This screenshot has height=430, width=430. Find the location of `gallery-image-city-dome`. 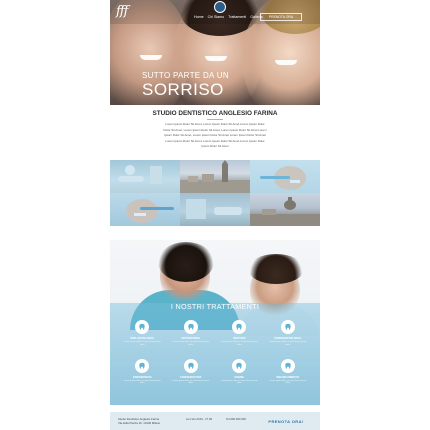

gallery-image-city-dome is located at coordinates (285, 209).